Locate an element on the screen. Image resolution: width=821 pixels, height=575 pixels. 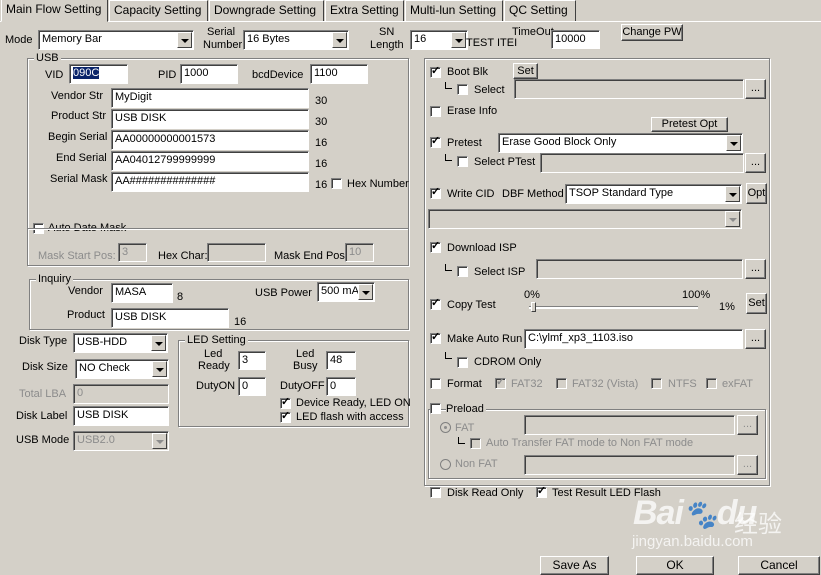
select-ptest-path-input is located at coordinates (642, 163).